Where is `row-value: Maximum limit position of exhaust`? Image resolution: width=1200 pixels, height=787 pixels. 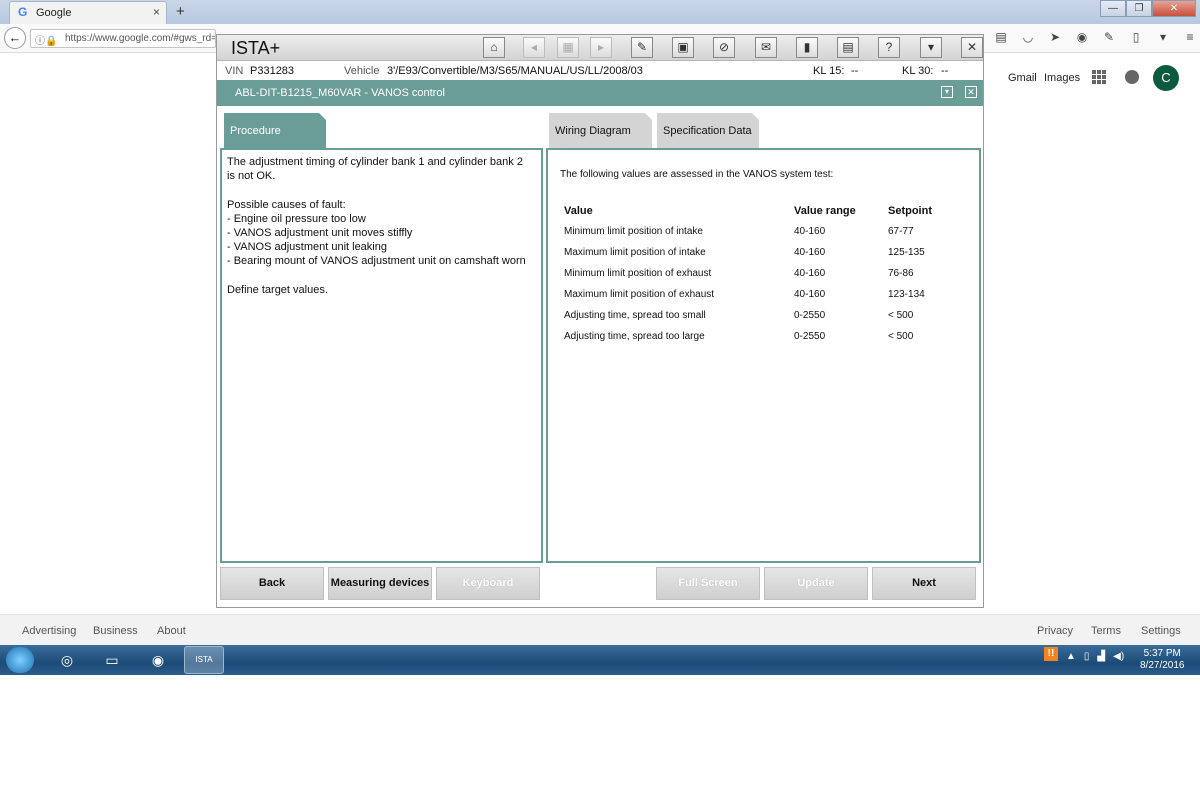
row-value: Maximum limit position of exhaust is located at coordinates (639, 294).